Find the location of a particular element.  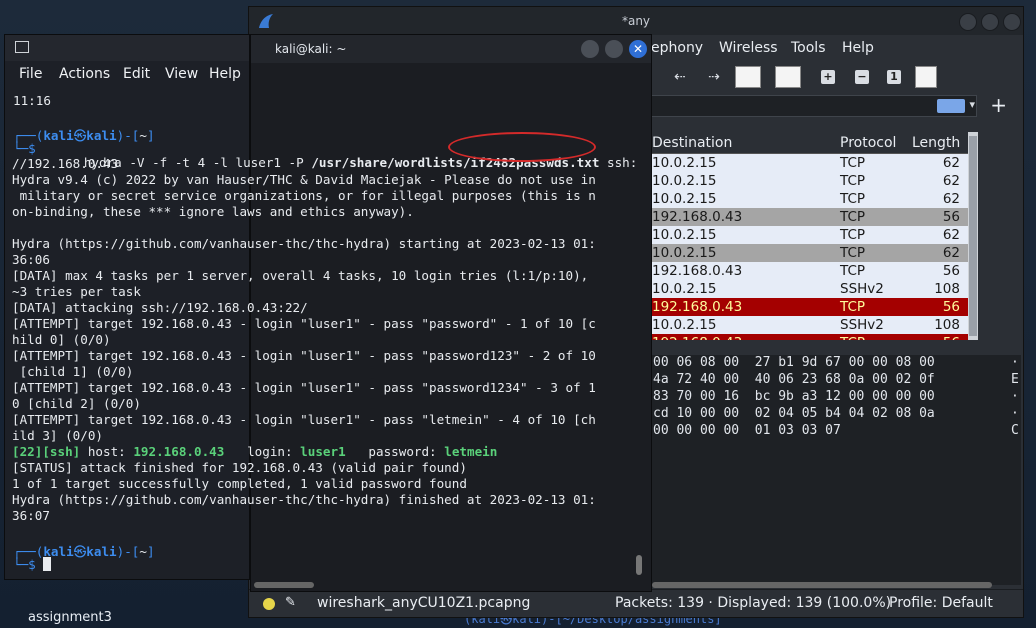

hex-line: 00 06 08 00 27 b1 9d 67 00 00 08 00 · is located at coordinates (836, 363).